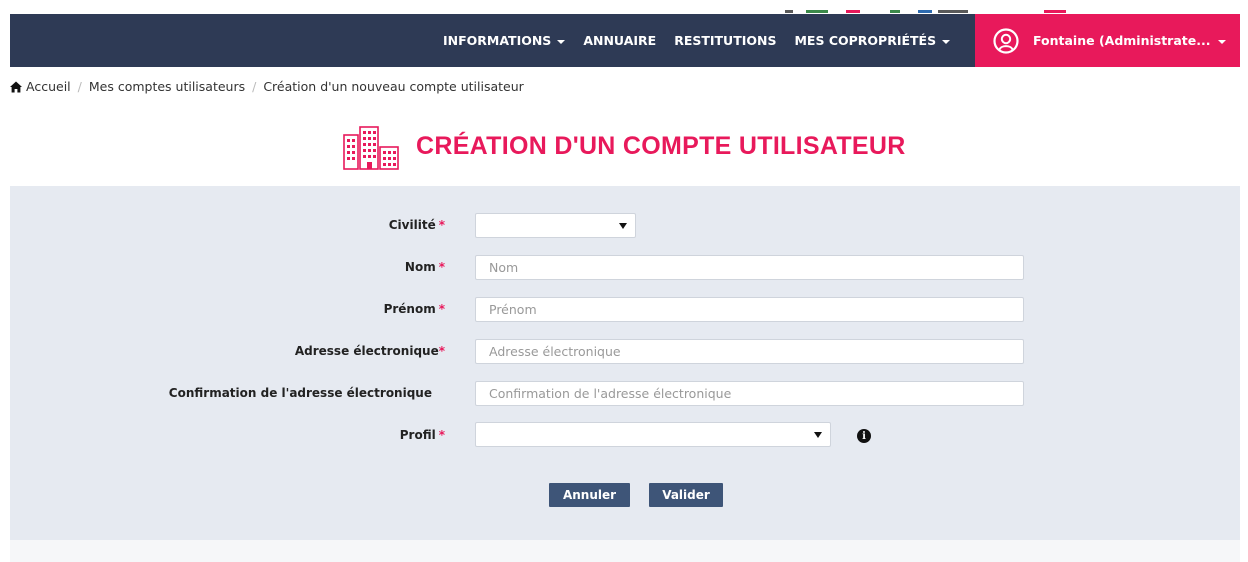 The image size is (1248, 562). What do you see at coordinates (864, 436) in the screenshot?
I see `info-icon: i` at bounding box center [864, 436].